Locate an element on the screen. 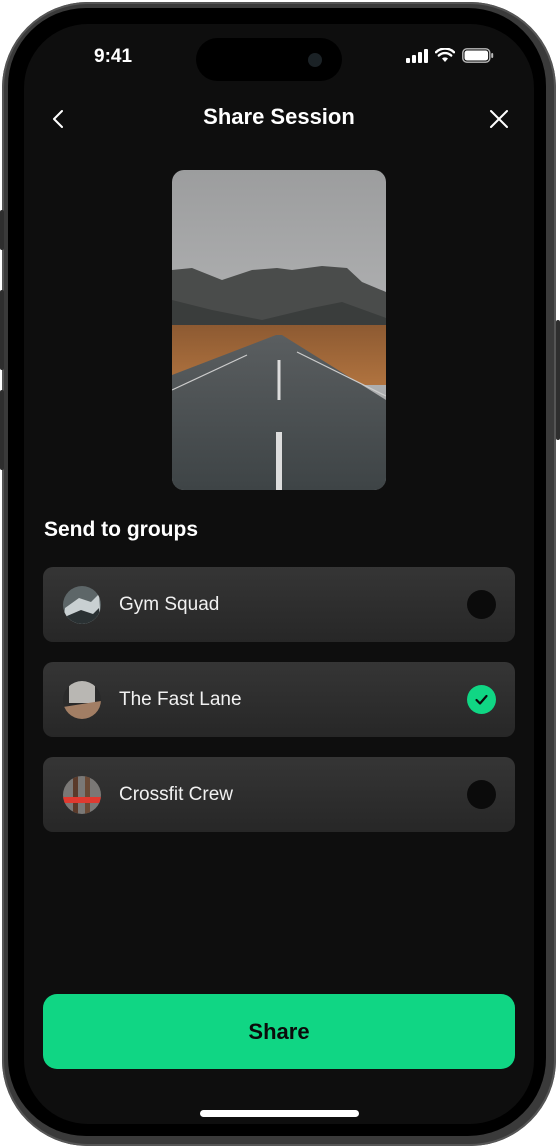 The image size is (560, 1148). checkmark-icon is located at coordinates (481, 699).